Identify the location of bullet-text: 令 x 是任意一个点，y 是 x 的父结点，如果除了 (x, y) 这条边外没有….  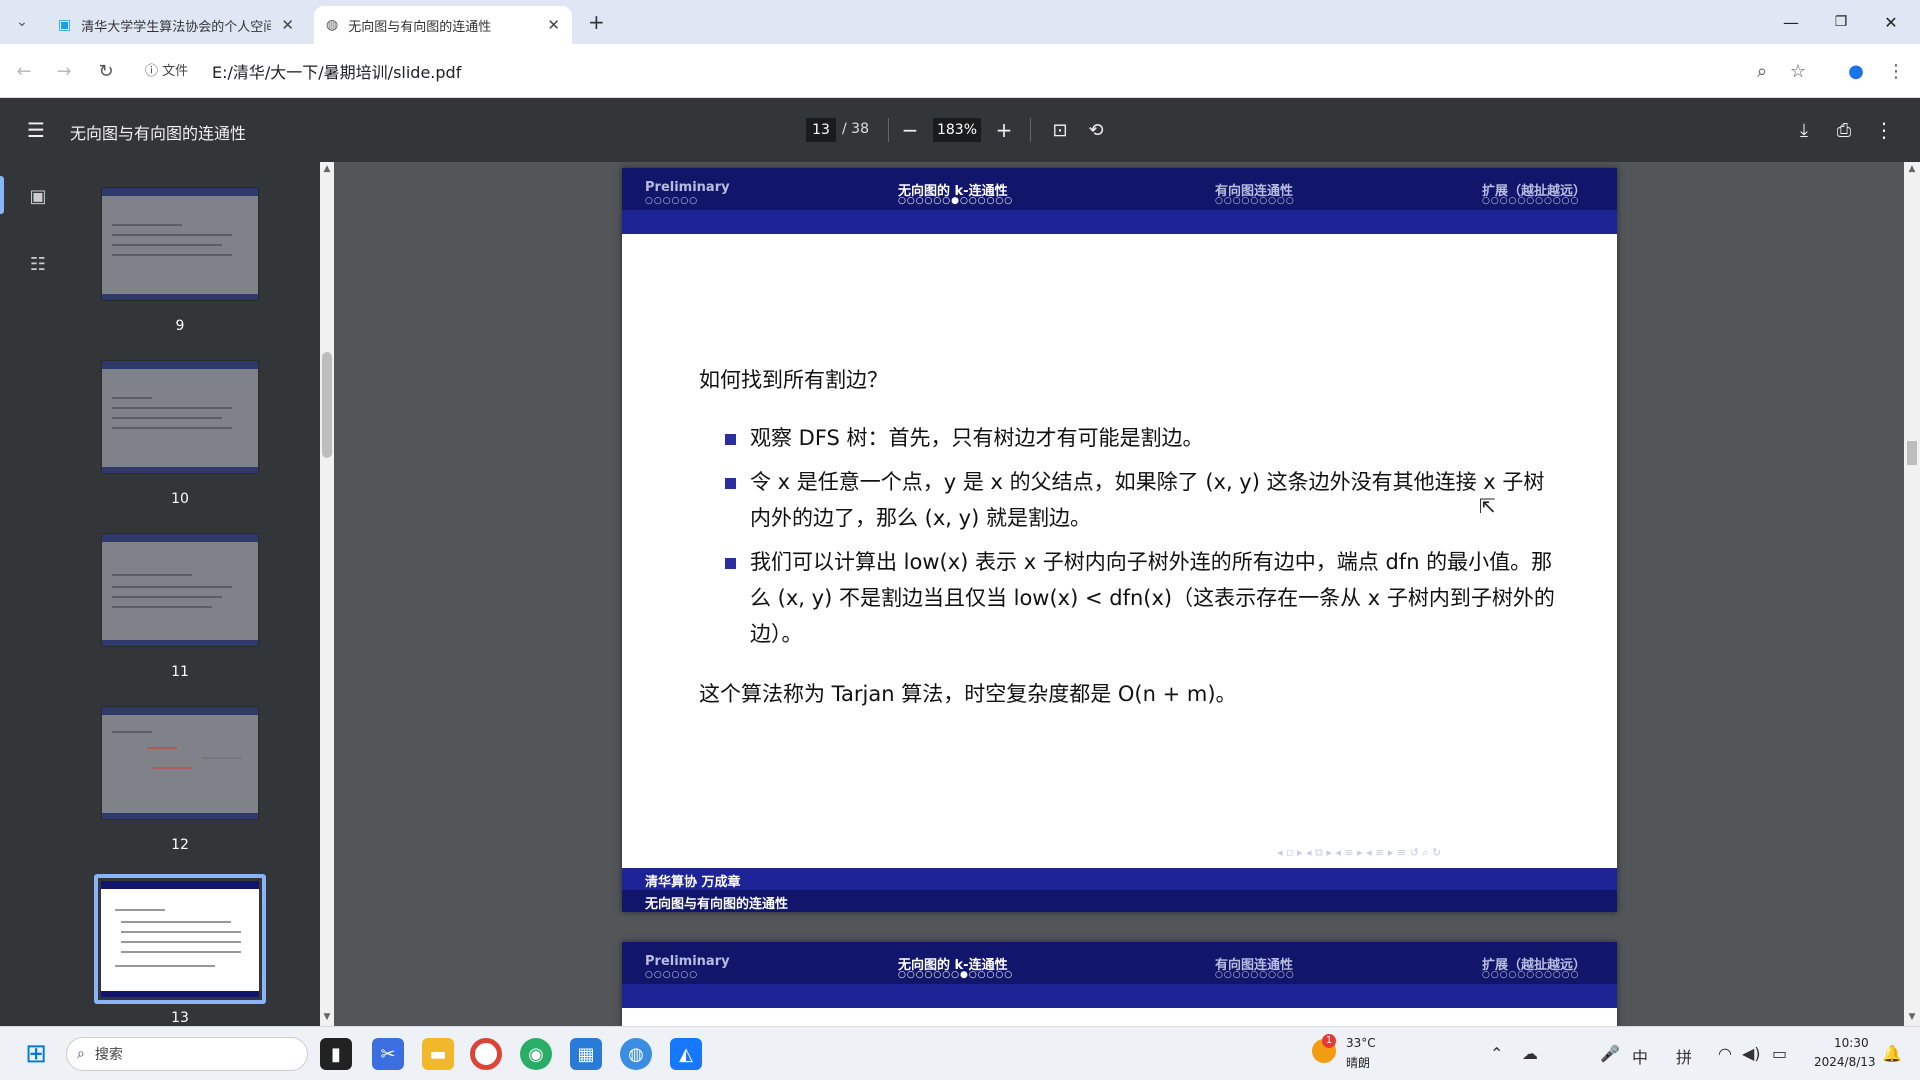
(1147, 500).